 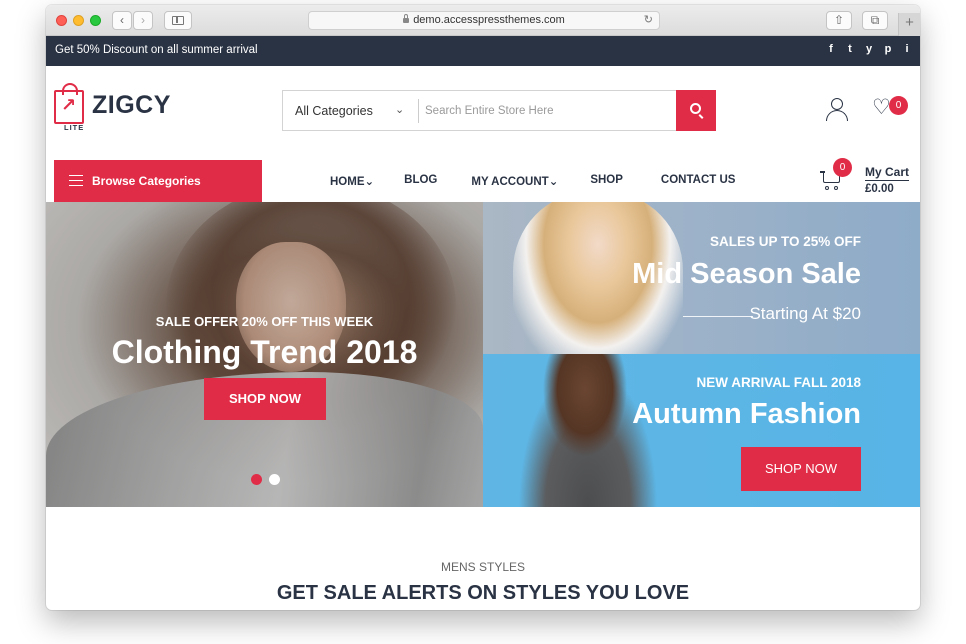 What do you see at coordinates (746, 274) in the screenshot?
I see `promo-title: Mid Season Sale` at bounding box center [746, 274].